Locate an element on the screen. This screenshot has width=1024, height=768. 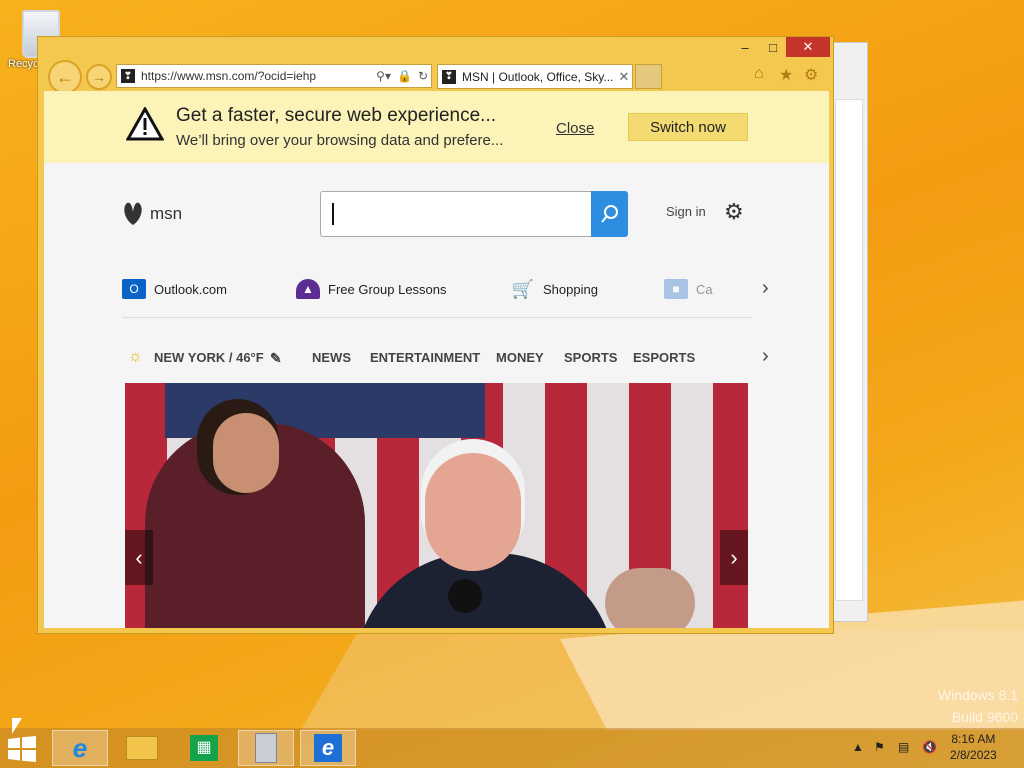
taskbar-store: ▦ is located at coordinates (204, 748).